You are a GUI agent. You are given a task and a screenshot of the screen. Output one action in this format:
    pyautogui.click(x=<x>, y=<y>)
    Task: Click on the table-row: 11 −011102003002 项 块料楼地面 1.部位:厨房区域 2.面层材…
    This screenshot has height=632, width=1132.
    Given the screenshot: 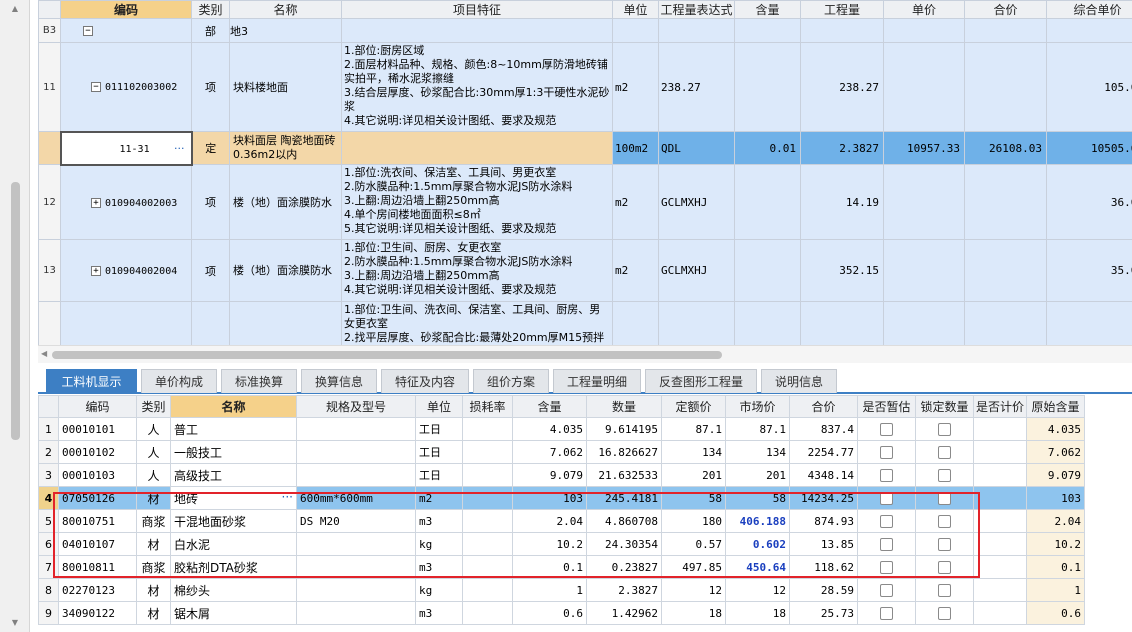 What is the action you would take?
    pyautogui.click(x=585, y=87)
    